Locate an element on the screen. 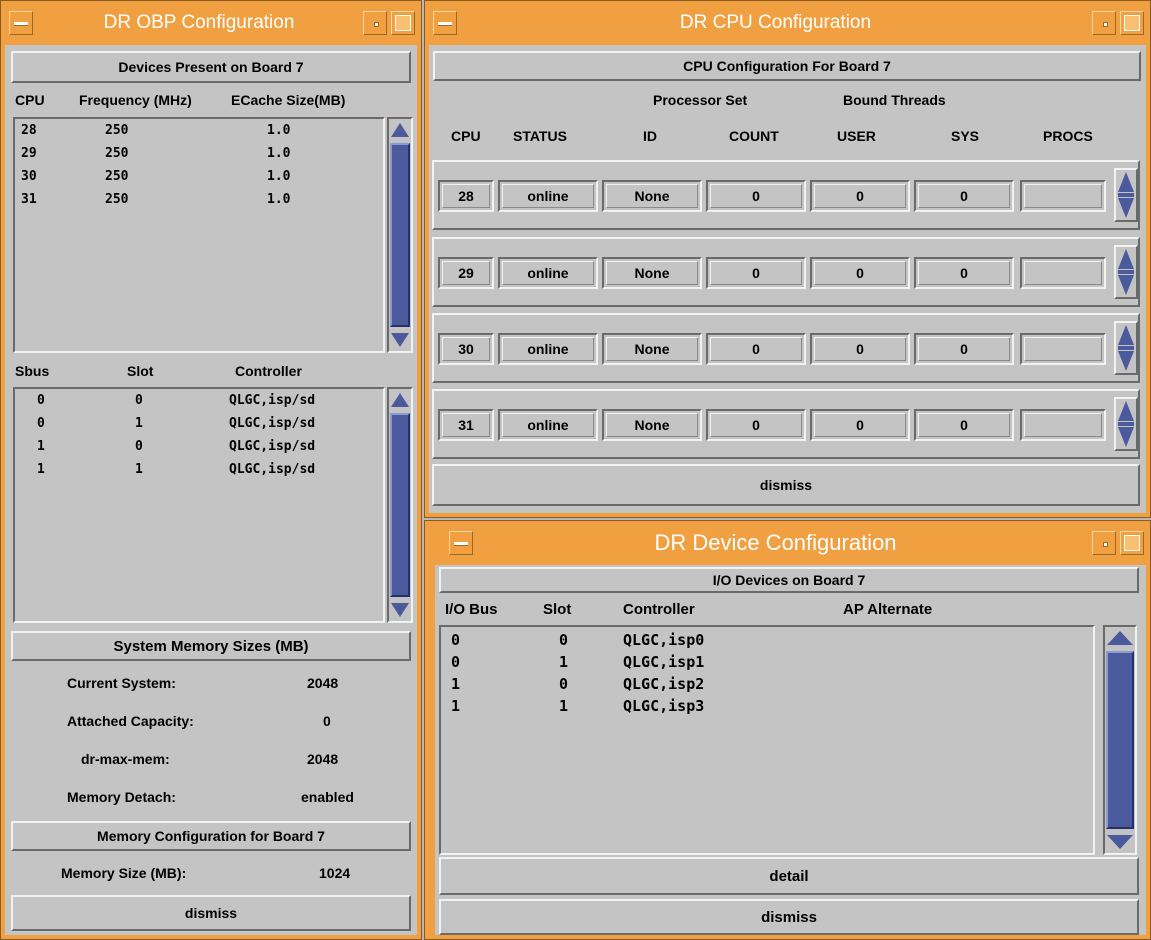 Image resolution: width=1151 pixels, height=940 pixels. device-window-title: DR Device Configuration is located at coordinates (775, 542).